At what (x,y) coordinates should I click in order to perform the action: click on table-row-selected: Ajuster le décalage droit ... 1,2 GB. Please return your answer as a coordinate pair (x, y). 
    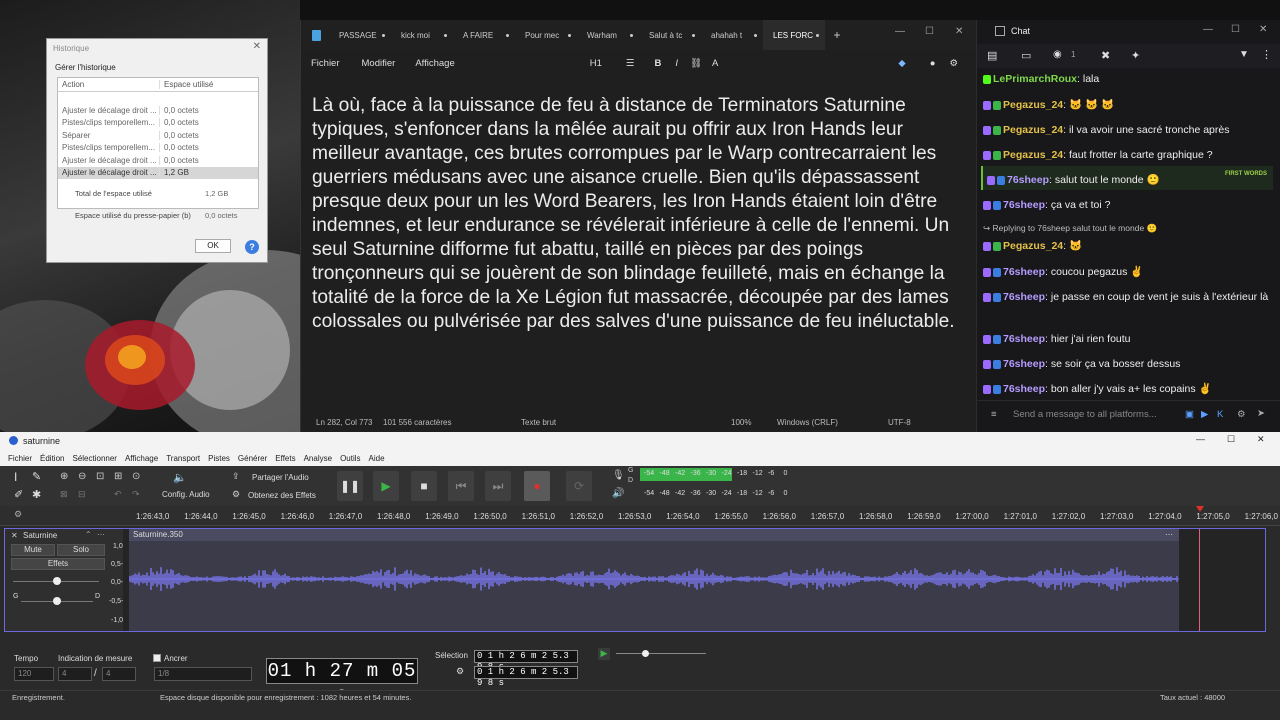
    Looking at the image, I should click on (158, 172).